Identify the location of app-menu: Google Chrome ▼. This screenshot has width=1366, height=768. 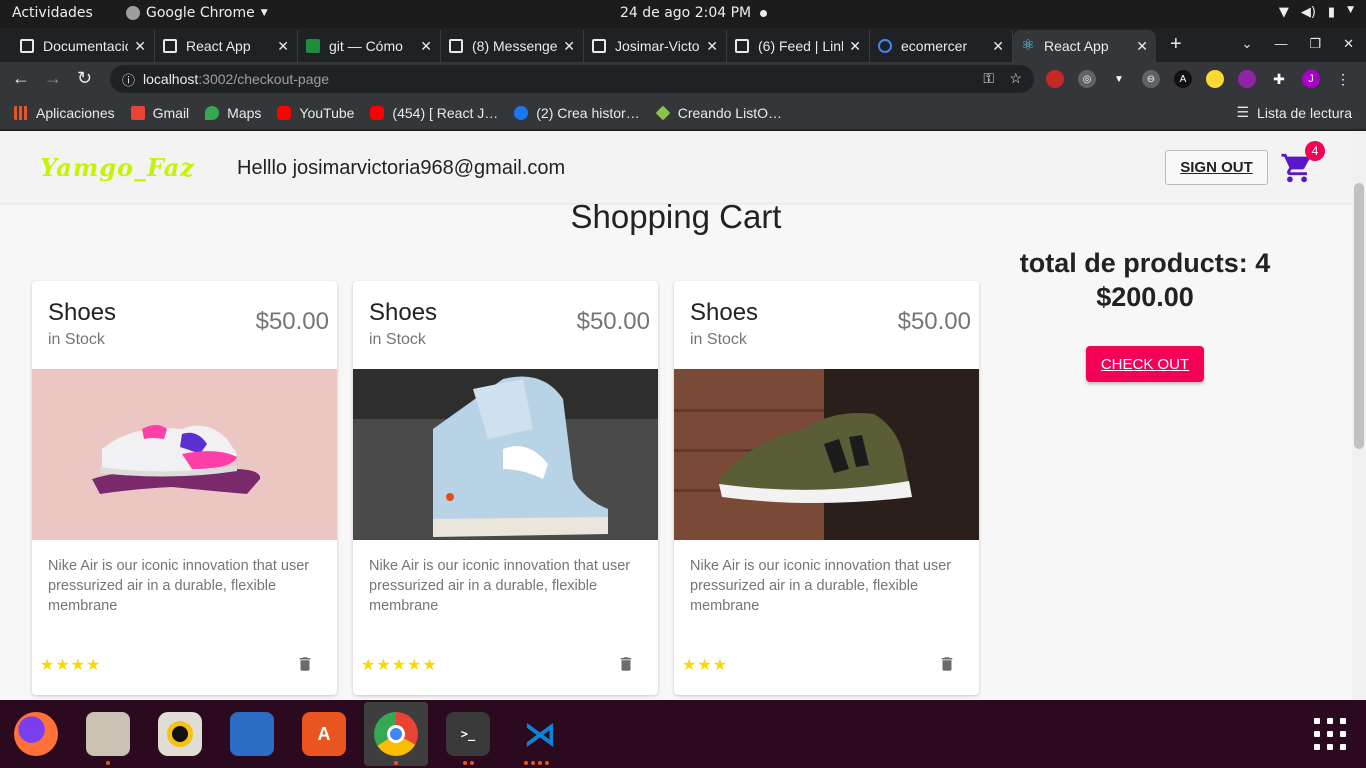
(197, 13).